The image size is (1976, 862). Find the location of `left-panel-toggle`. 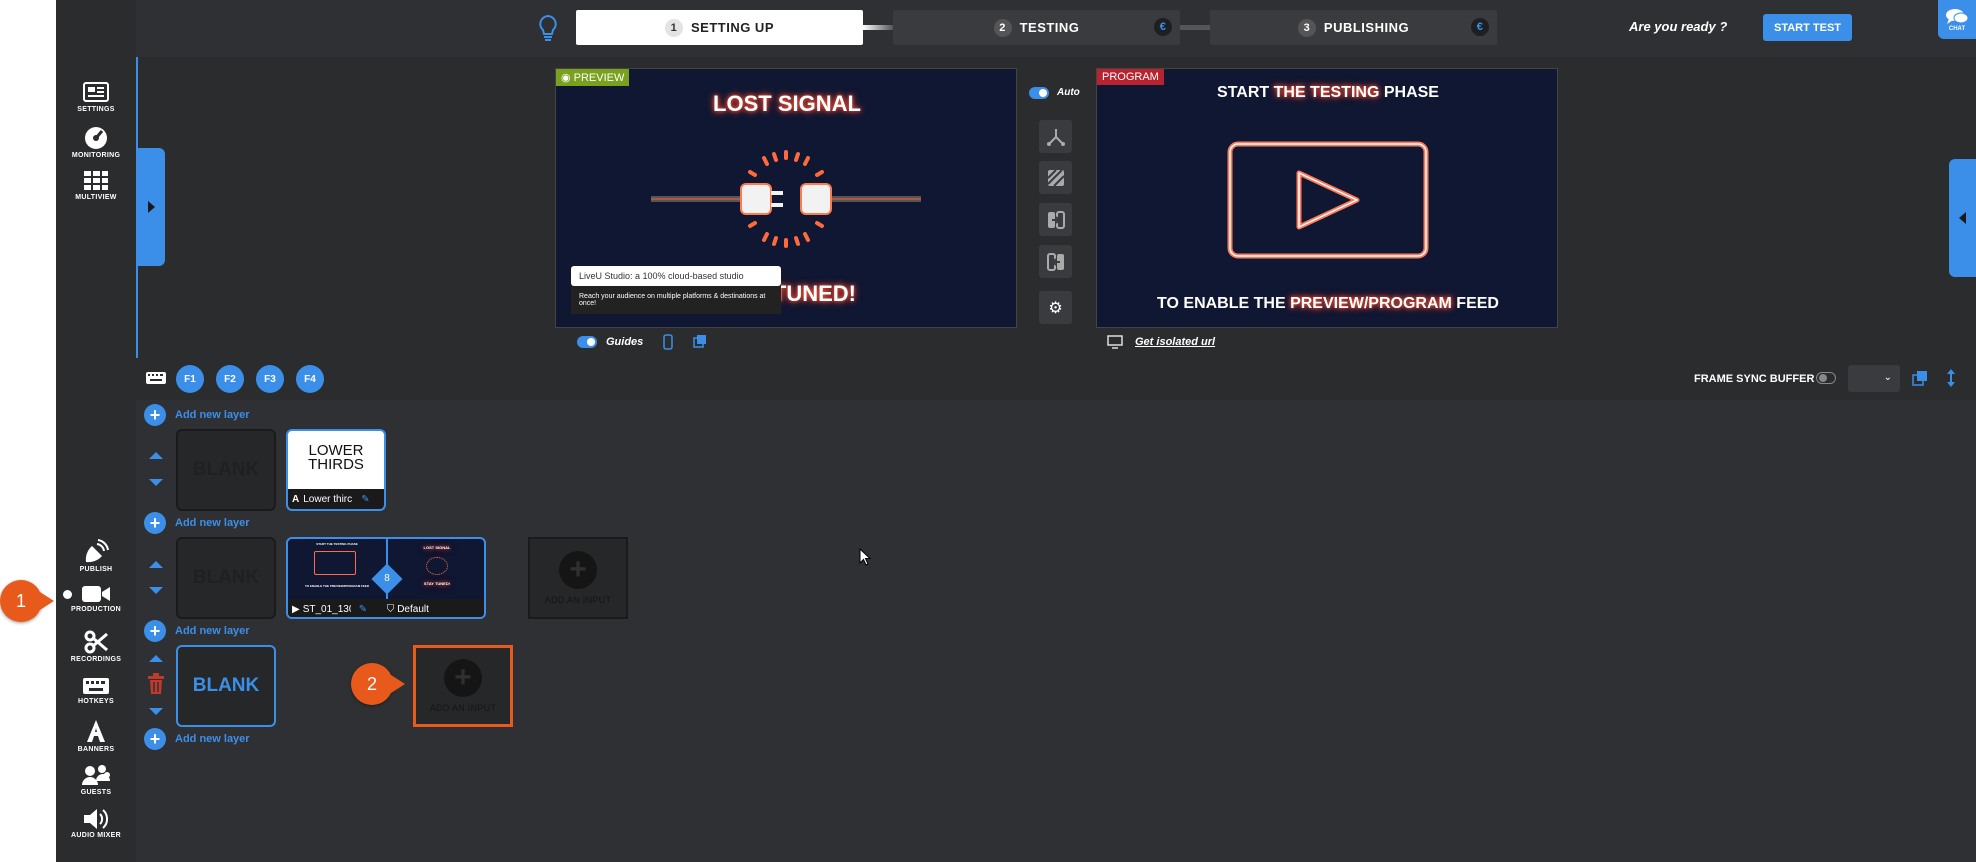

left-panel-toggle is located at coordinates (151, 207).